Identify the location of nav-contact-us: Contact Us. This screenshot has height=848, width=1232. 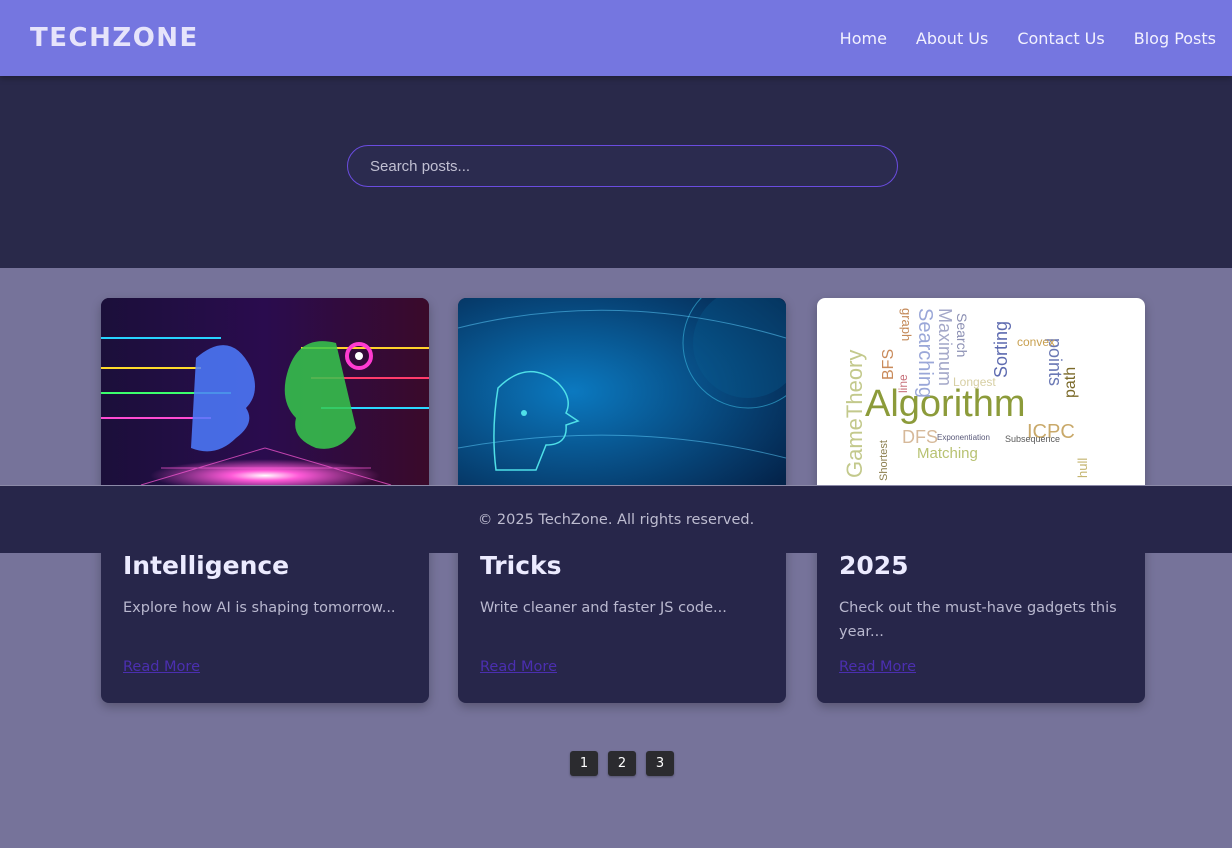
(1060, 38).